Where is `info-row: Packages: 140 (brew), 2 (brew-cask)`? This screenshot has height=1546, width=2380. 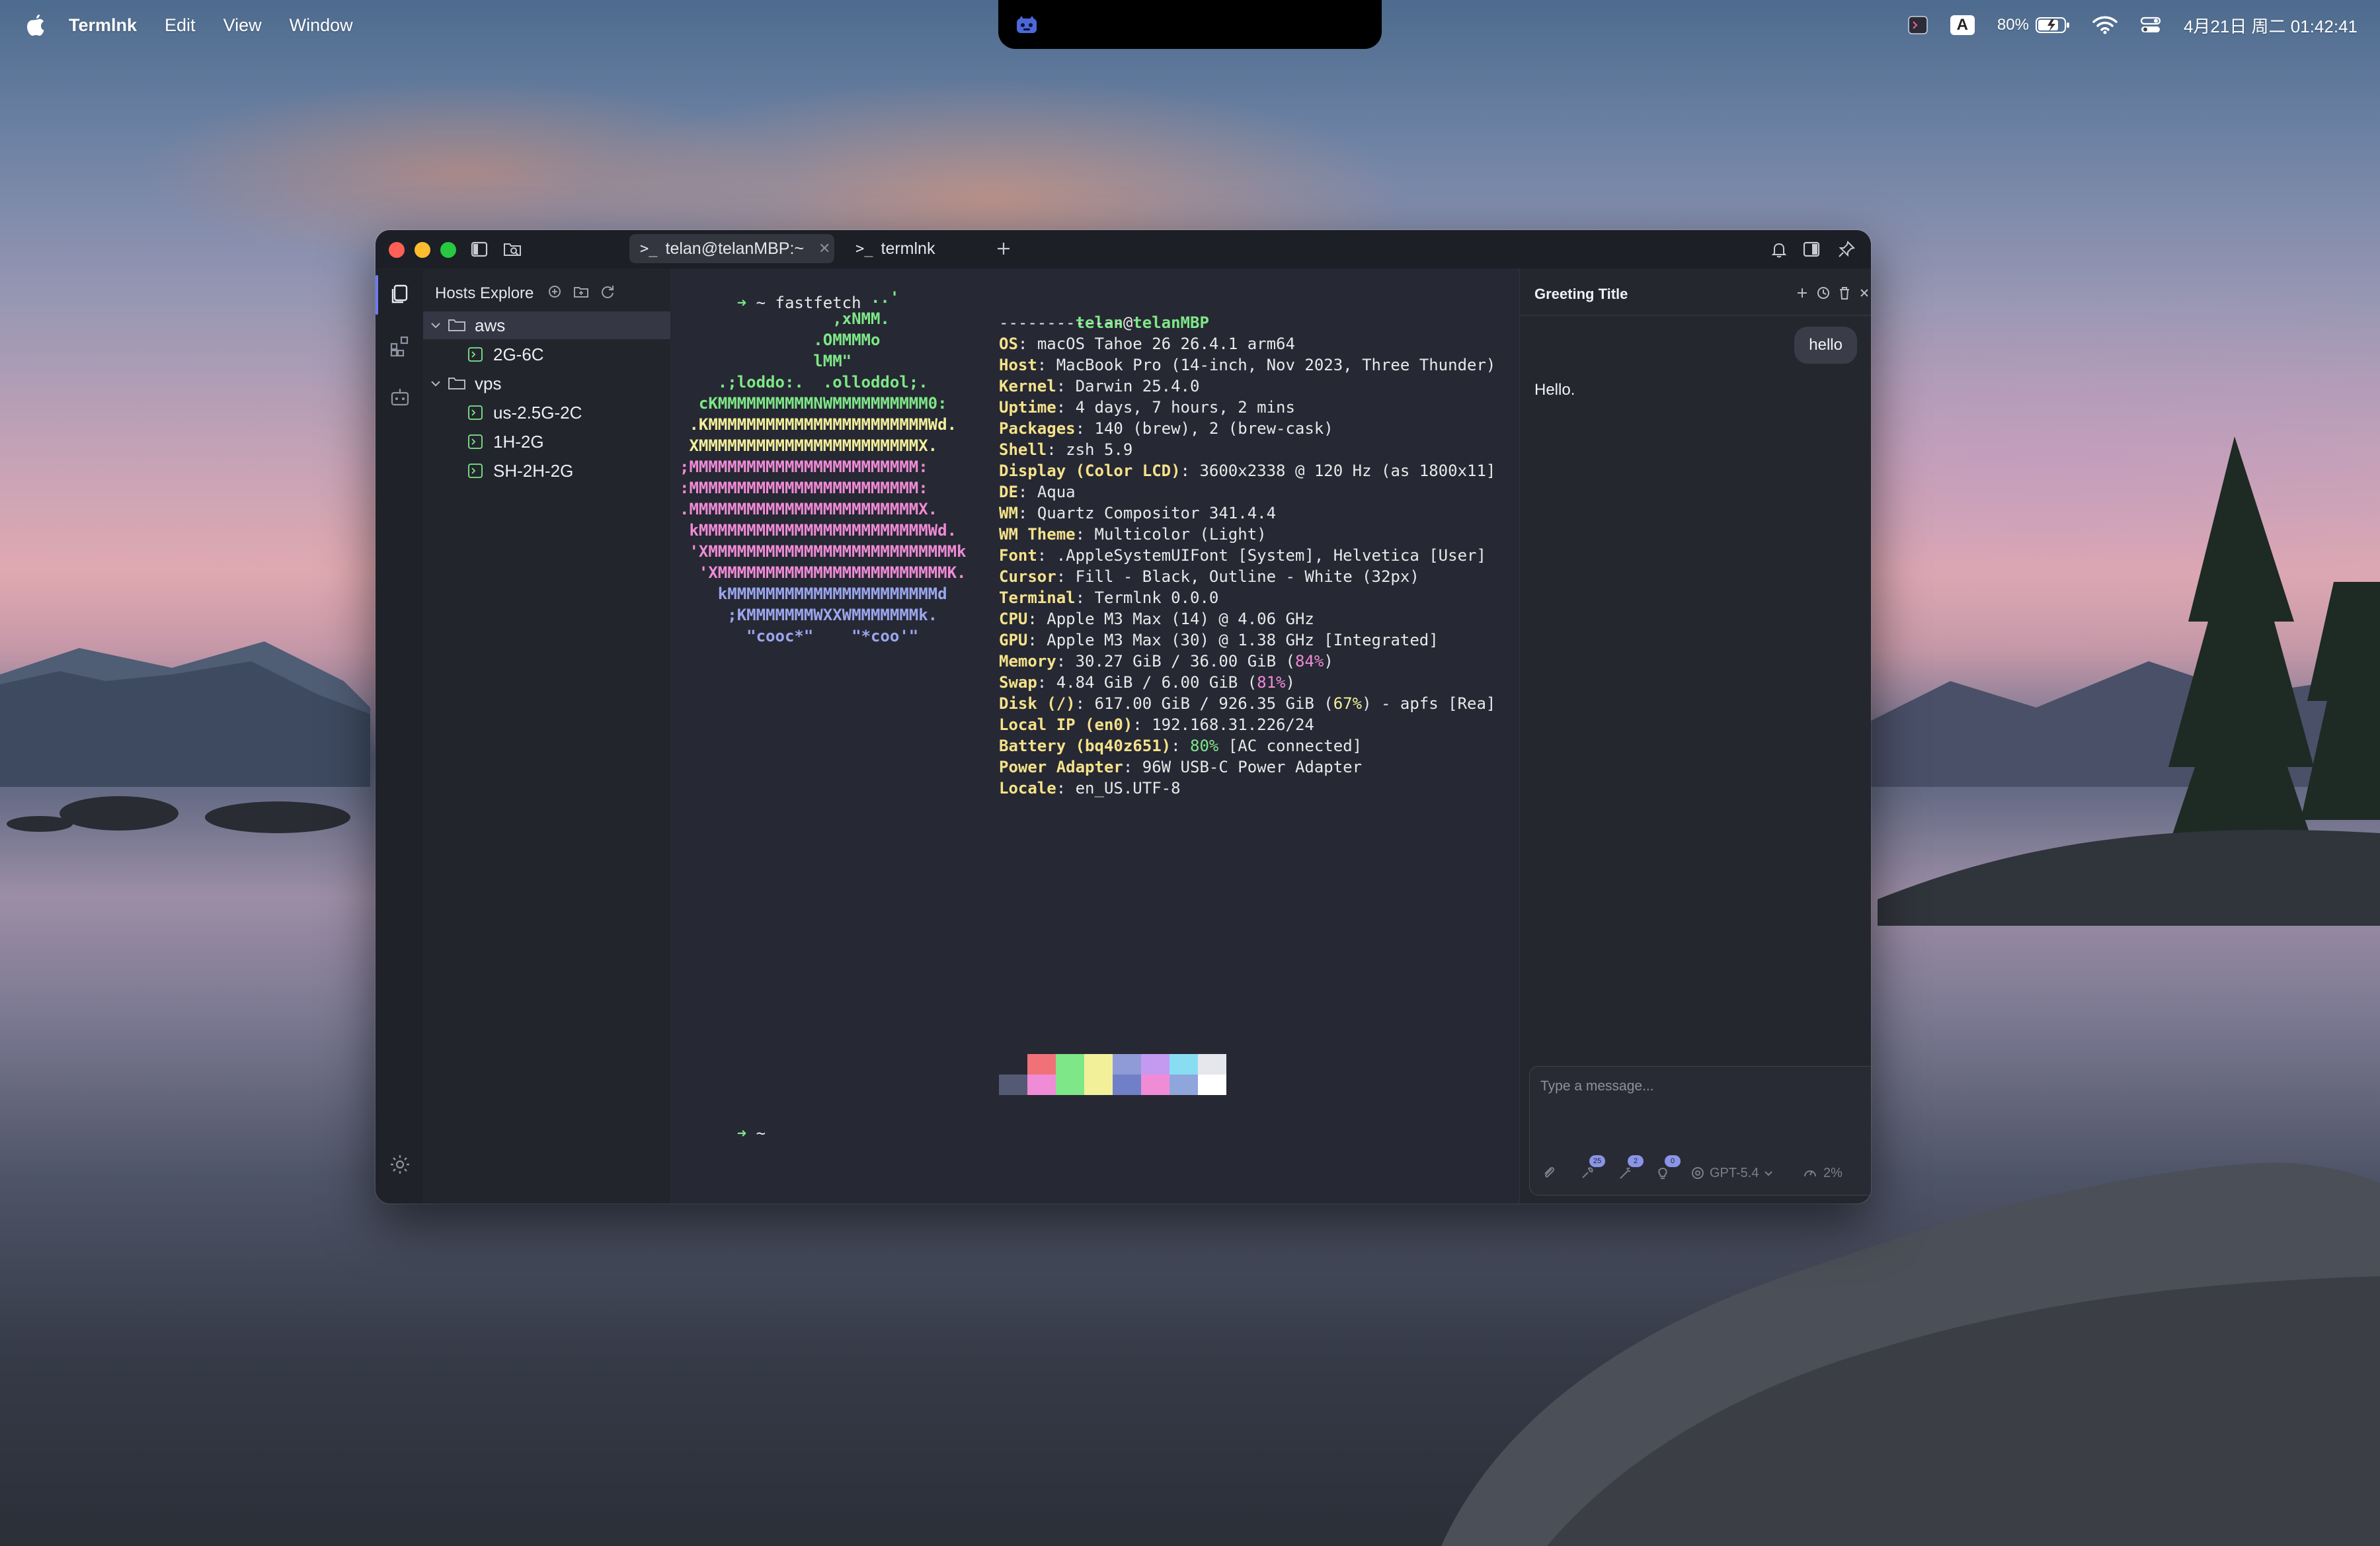 info-row: Packages: 140 (brew), 2 (brew-cask) is located at coordinates (1166, 428).